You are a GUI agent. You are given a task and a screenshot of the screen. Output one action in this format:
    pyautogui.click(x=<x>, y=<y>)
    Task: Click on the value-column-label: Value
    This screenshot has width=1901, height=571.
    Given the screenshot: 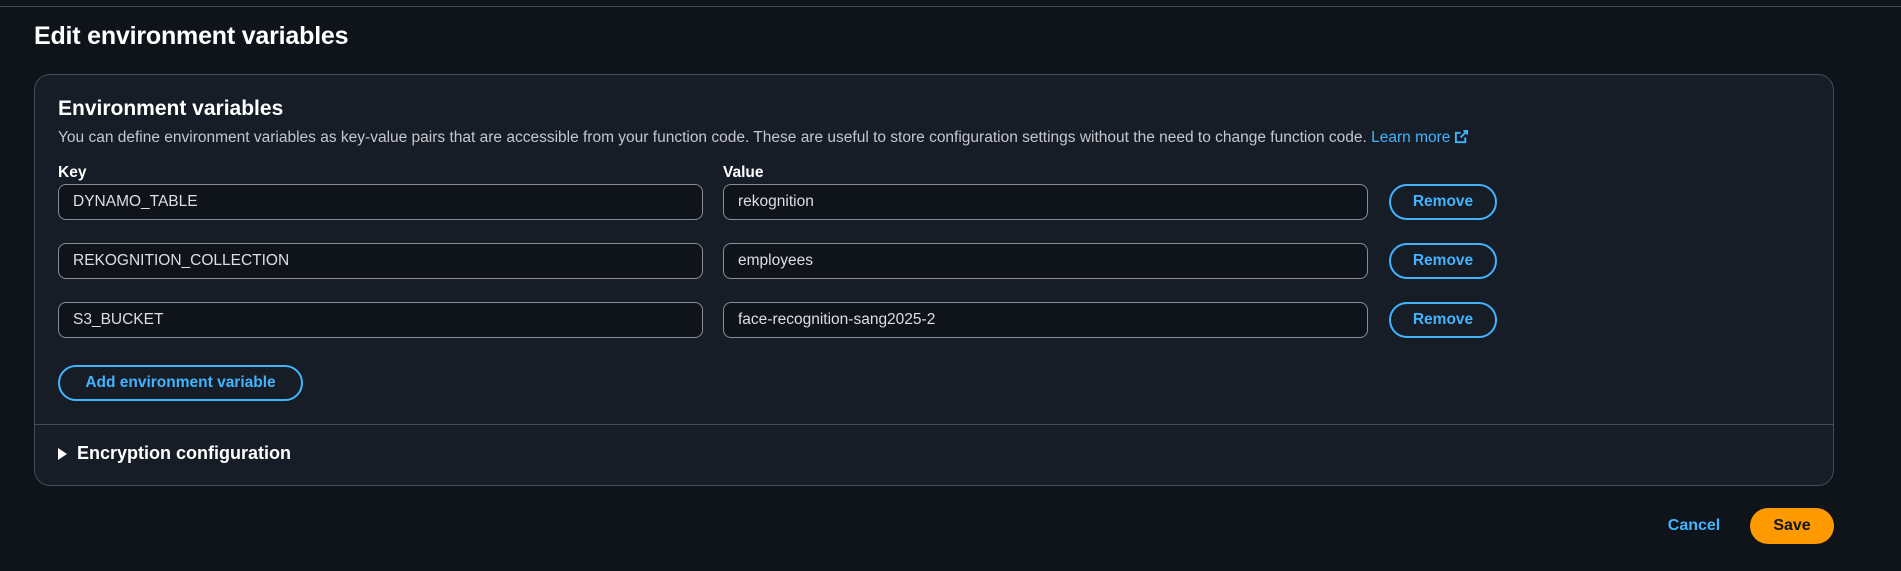 What is the action you would take?
    pyautogui.click(x=743, y=172)
    